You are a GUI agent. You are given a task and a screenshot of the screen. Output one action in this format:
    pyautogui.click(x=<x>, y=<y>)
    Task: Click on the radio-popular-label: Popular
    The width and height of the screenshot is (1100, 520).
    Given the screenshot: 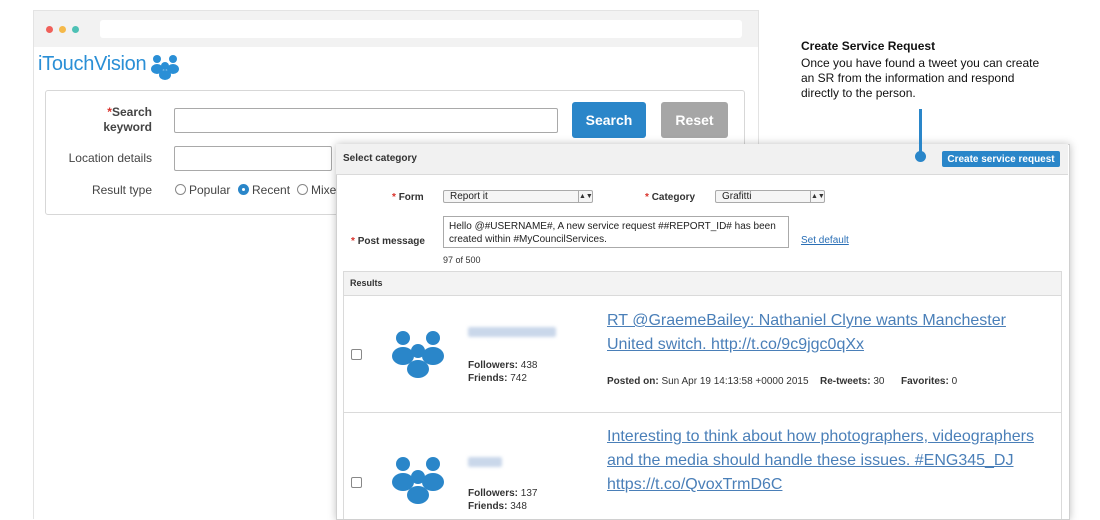 What is the action you would take?
    pyautogui.click(x=210, y=190)
    